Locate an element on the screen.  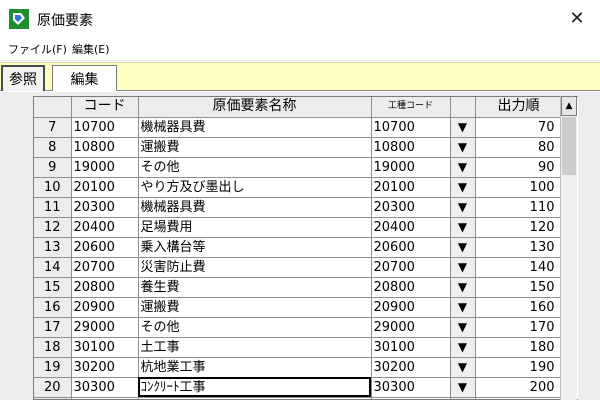
output-order-cell: 90 is located at coordinates (519, 167).